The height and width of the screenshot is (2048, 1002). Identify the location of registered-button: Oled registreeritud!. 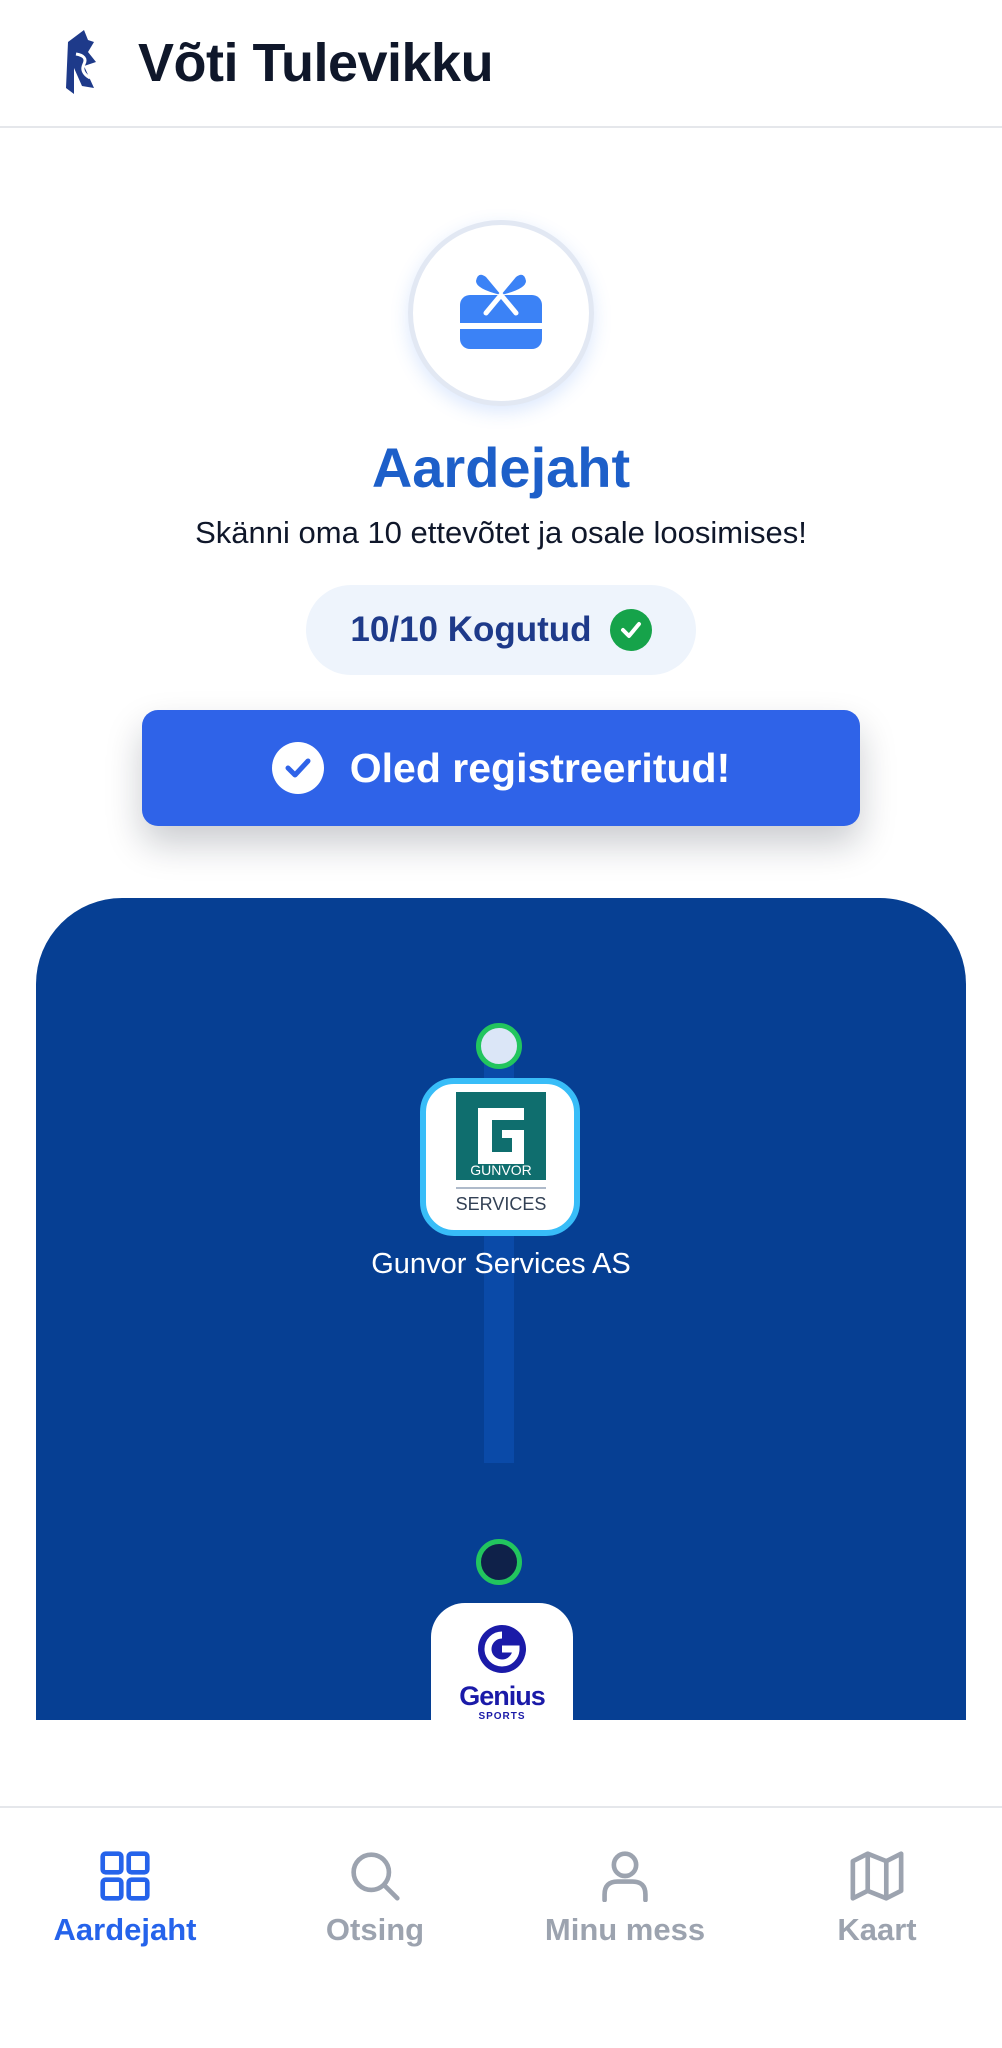
(501, 768).